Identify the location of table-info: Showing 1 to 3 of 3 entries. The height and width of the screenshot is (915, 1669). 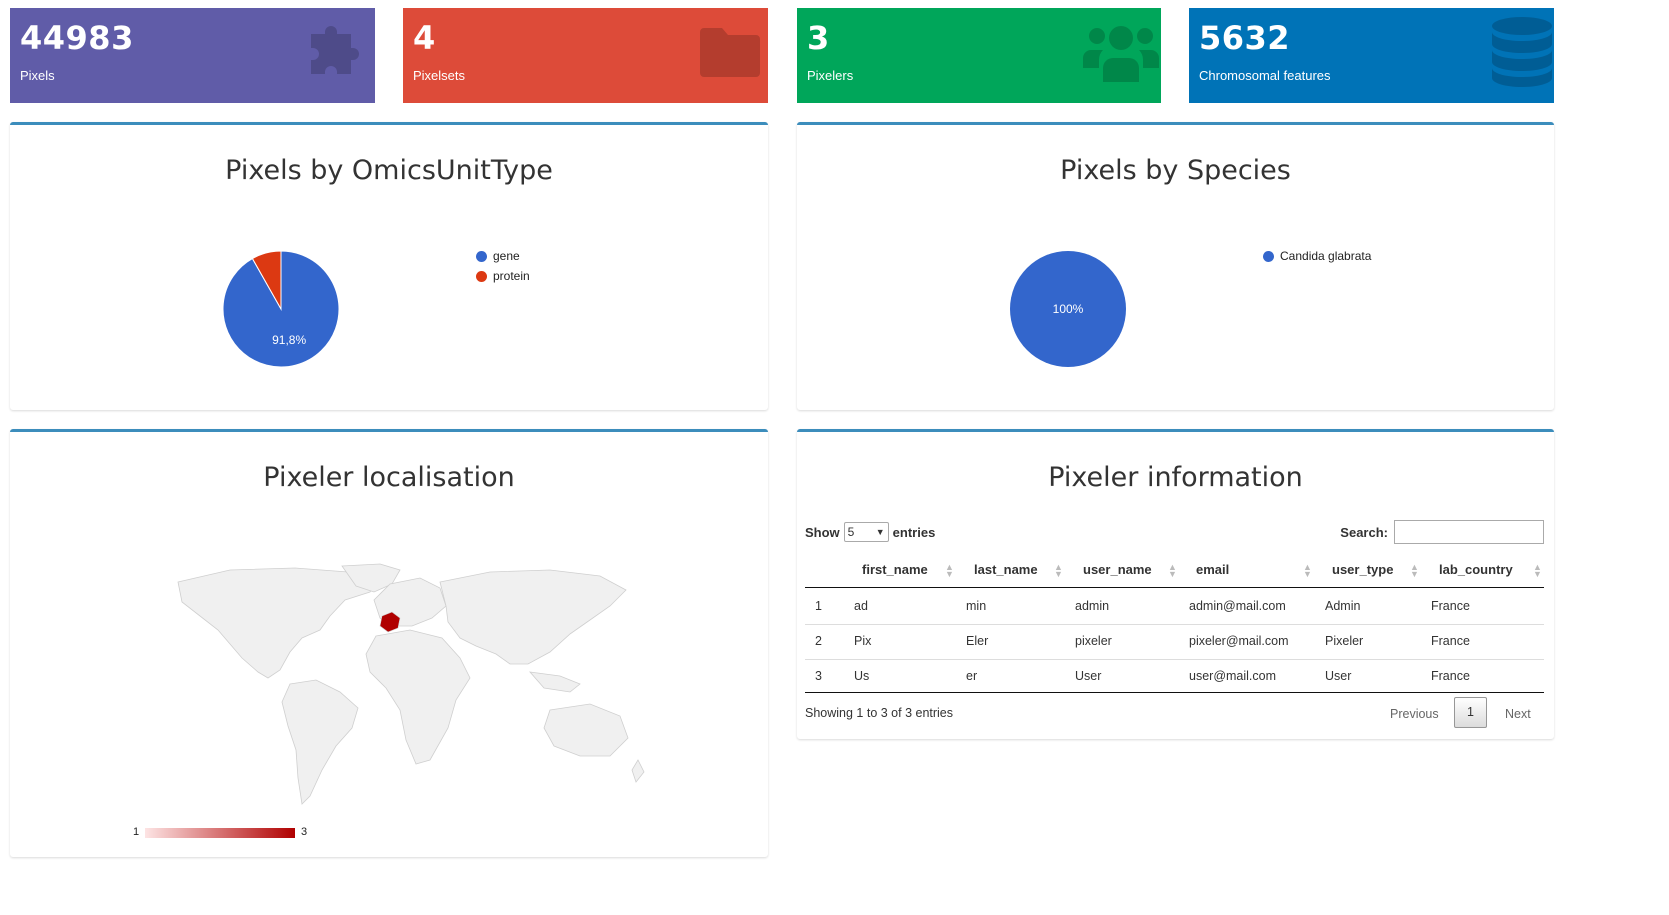
(879, 713).